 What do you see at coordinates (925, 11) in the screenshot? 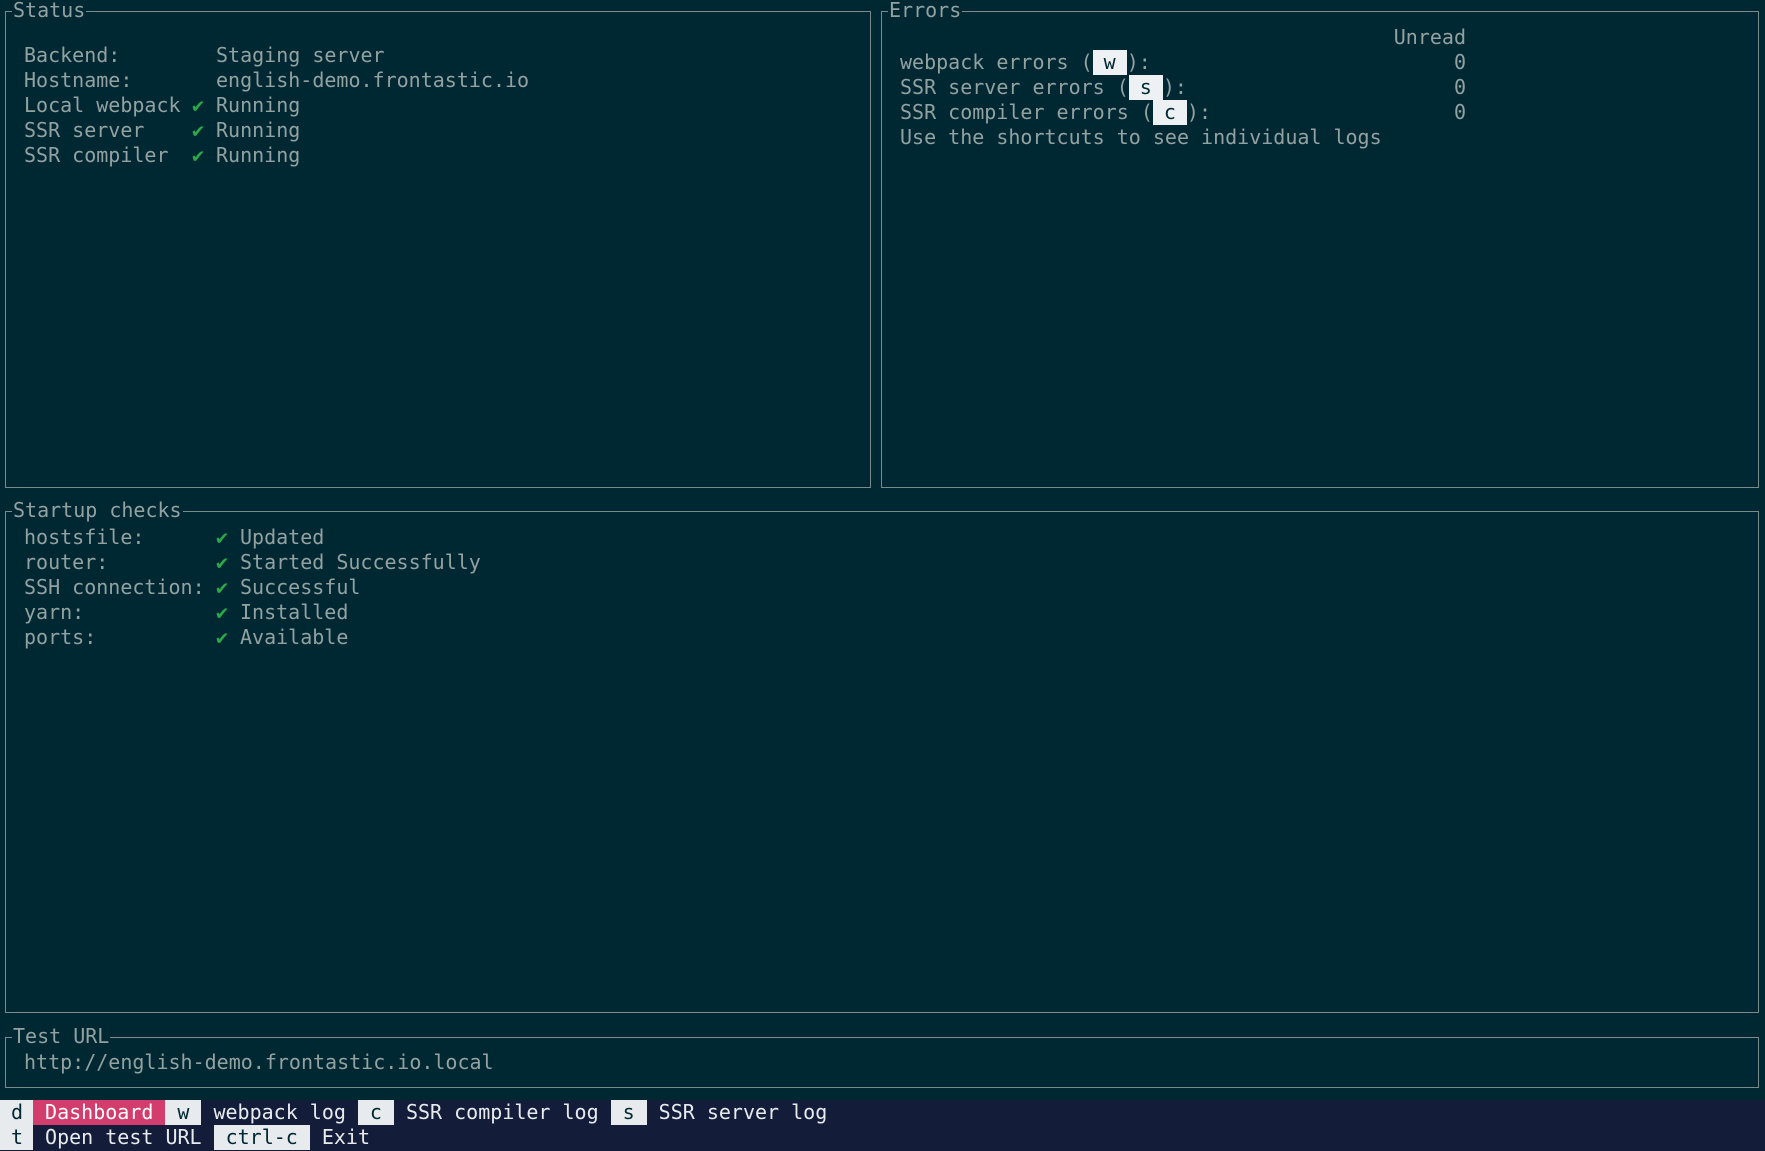
I see `errors-panel-title: Errors` at bounding box center [925, 11].